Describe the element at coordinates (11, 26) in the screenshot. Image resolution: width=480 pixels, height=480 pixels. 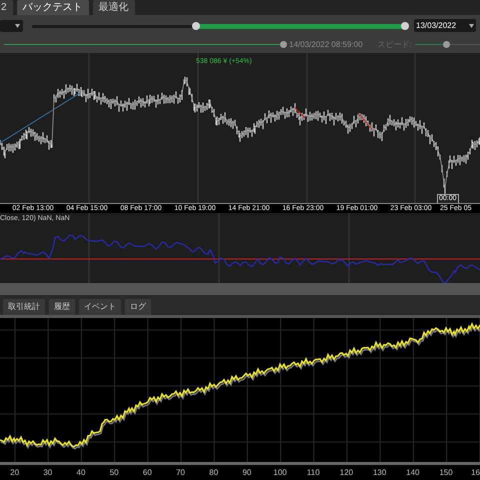
I see `start-date-dropdown` at that location.